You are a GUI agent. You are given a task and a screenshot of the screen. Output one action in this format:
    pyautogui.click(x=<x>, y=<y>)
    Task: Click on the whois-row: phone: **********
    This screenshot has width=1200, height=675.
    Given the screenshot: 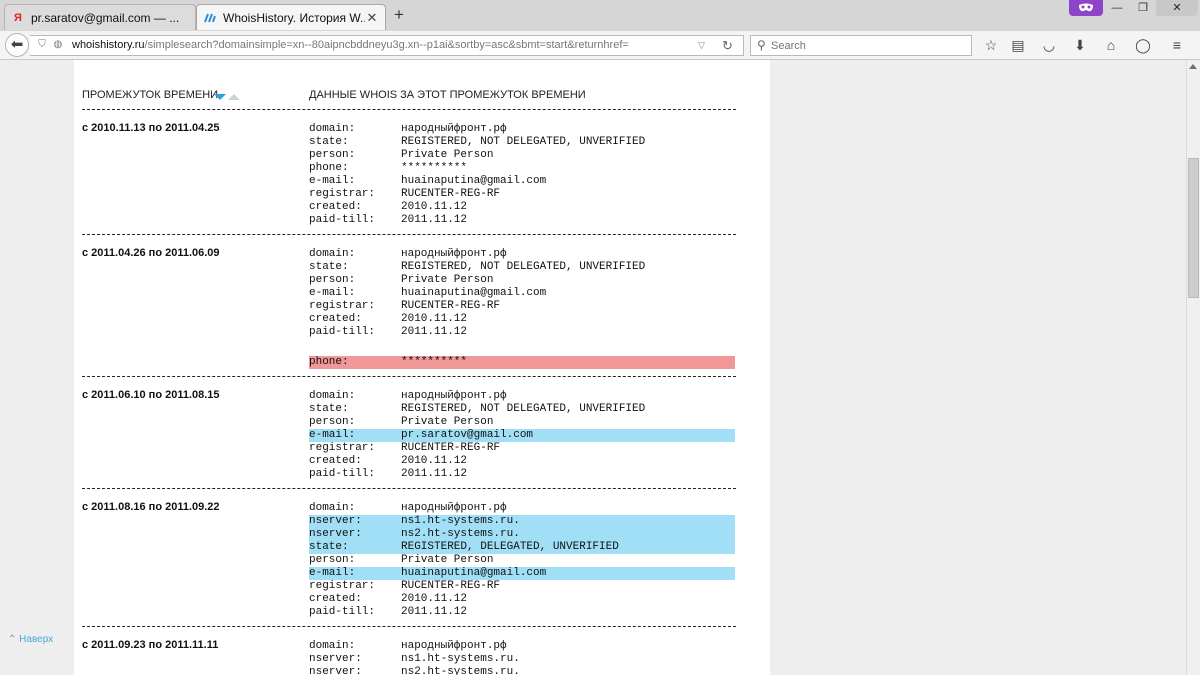 What is the action you would take?
    pyautogui.click(x=522, y=168)
    